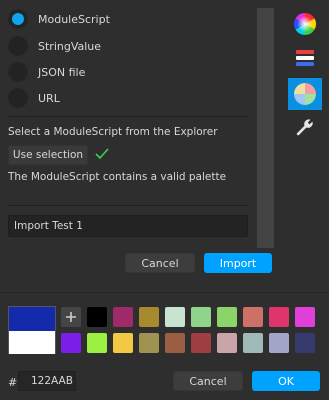 This screenshot has height=400, width=329. What do you see at coordinates (102, 154) in the screenshot?
I see `checkmark-icon` at bounding box center [102, 154].